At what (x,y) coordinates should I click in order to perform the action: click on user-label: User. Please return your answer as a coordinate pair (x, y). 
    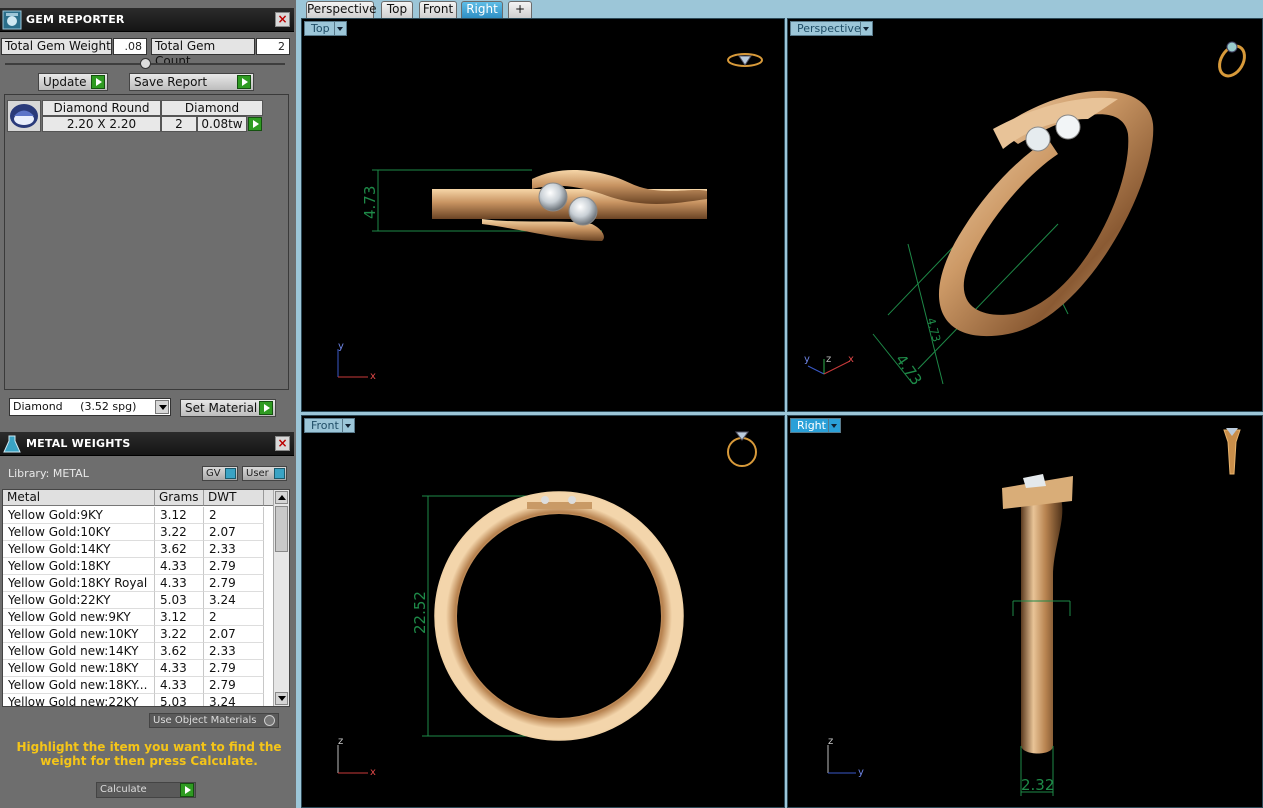
    Looking at the image, I should click on (257, 473).